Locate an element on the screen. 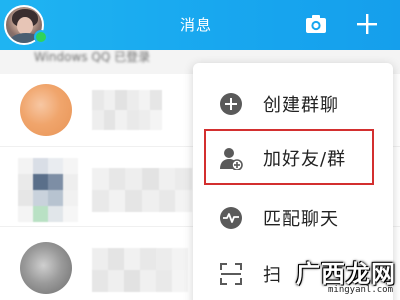 This screenshot has height=300, width=400. page-title: 消息 is located at coordinates (196, 25).